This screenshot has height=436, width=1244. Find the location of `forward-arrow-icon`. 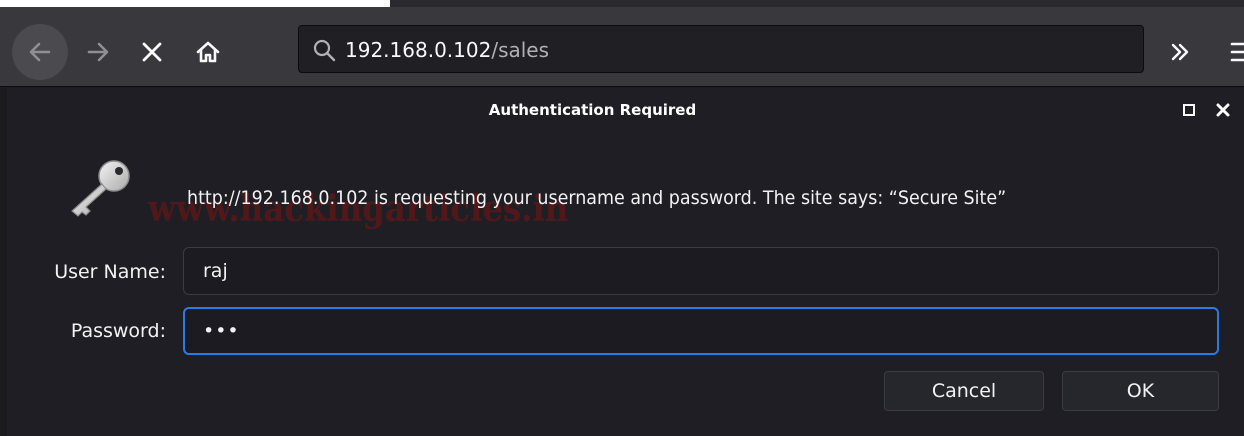

forward-arrow-icon is located at coordinates (98, 52).